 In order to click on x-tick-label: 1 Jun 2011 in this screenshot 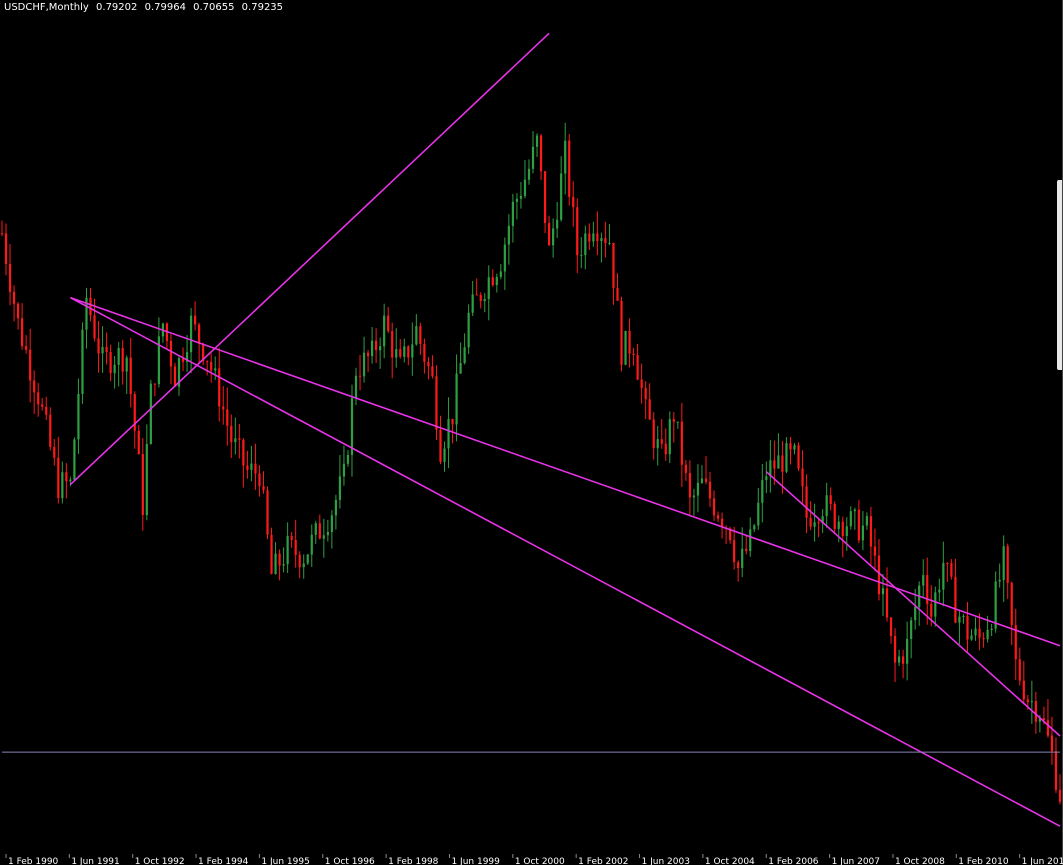, I will do `click(1042, 861)`.